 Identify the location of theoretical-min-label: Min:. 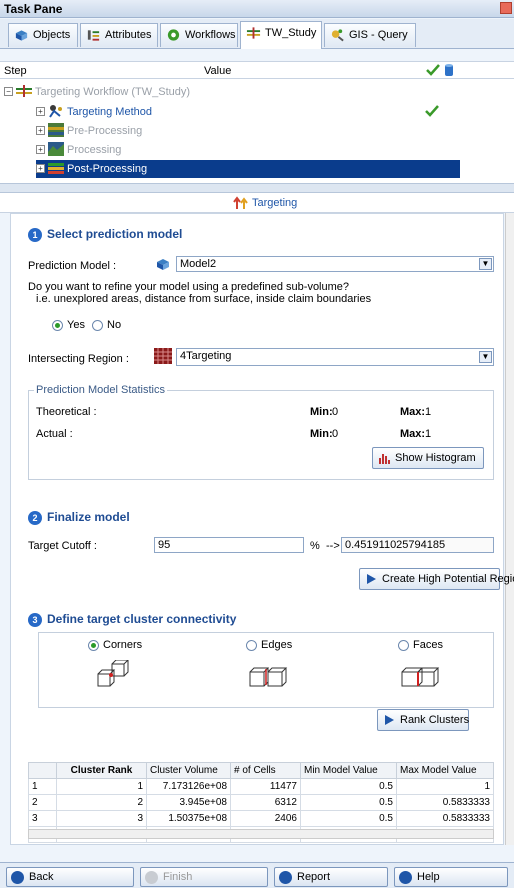
(321, 412).